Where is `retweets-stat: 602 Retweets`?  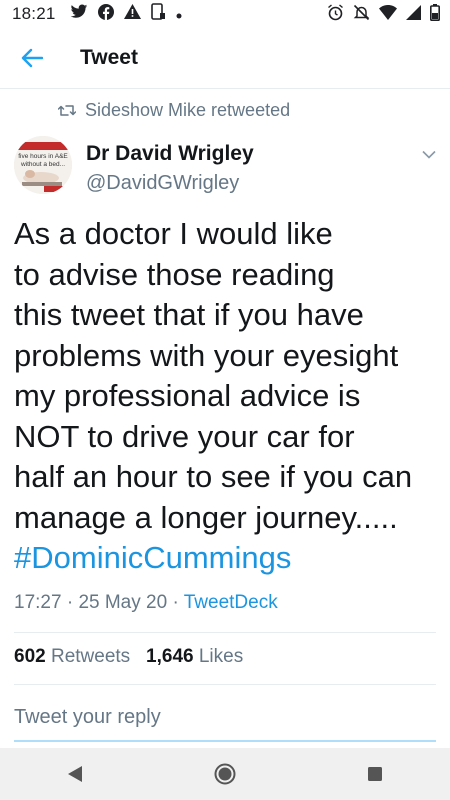
retweets-stat: 602 Retweets is located at coordinates (72, 656).